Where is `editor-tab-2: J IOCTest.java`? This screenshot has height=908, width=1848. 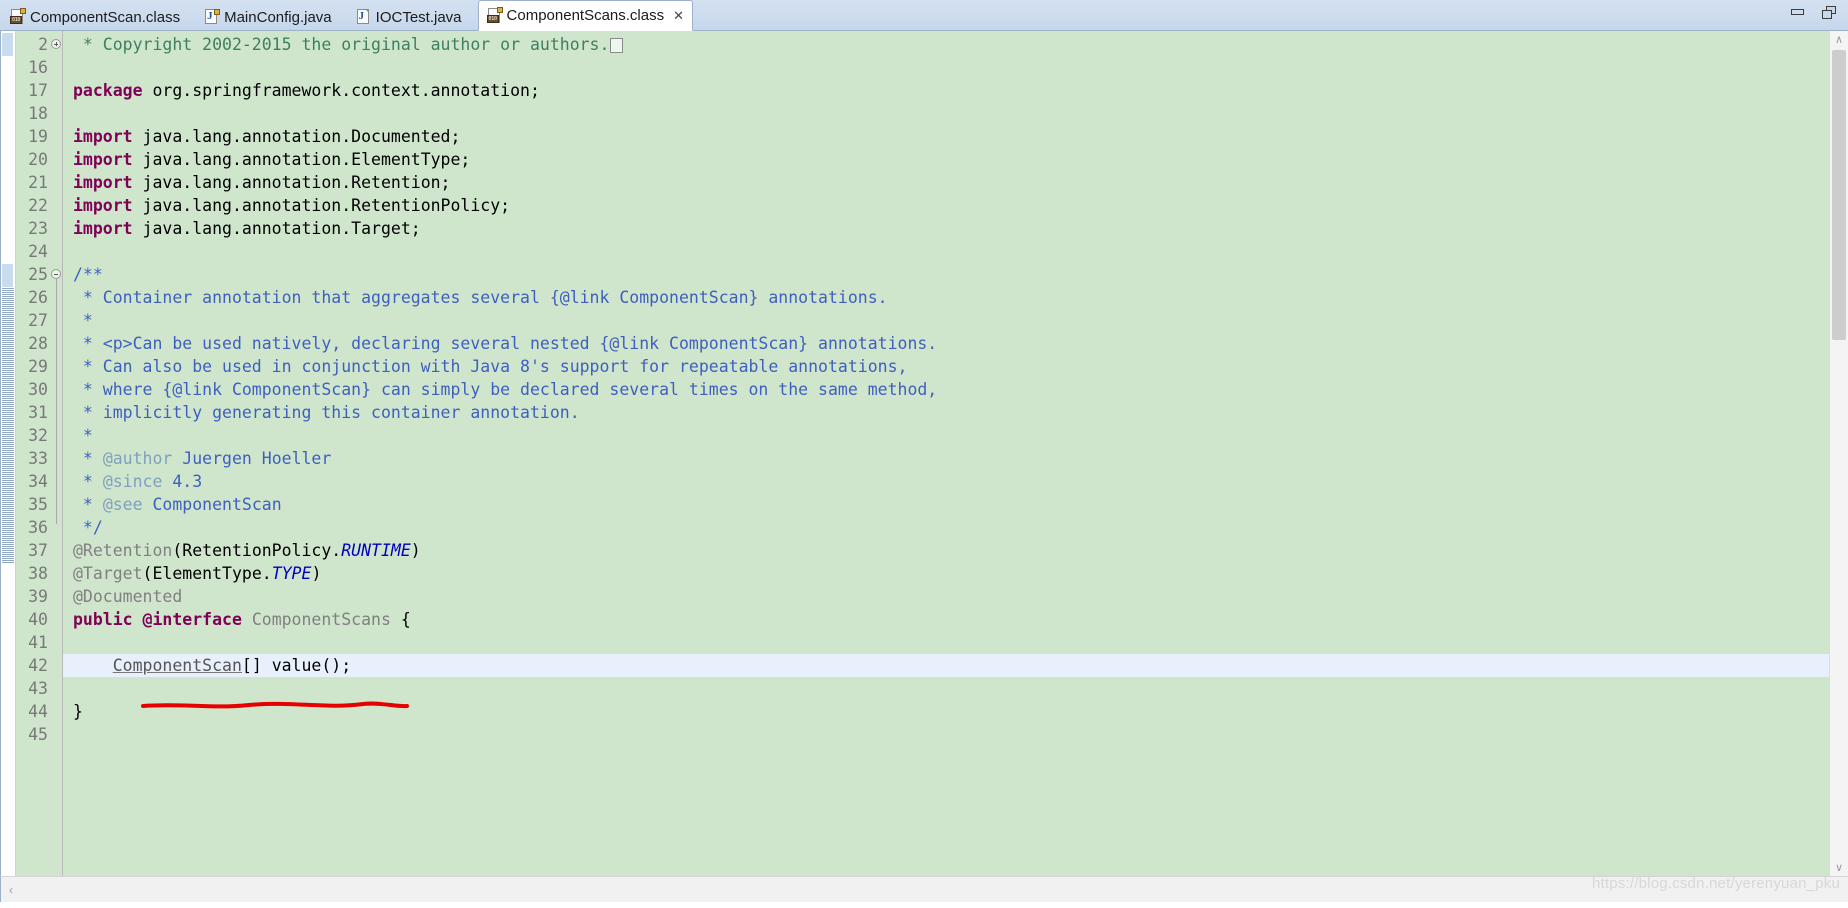
editor-tab-2: J IOCTest.java is located at coordinates (412, 17).